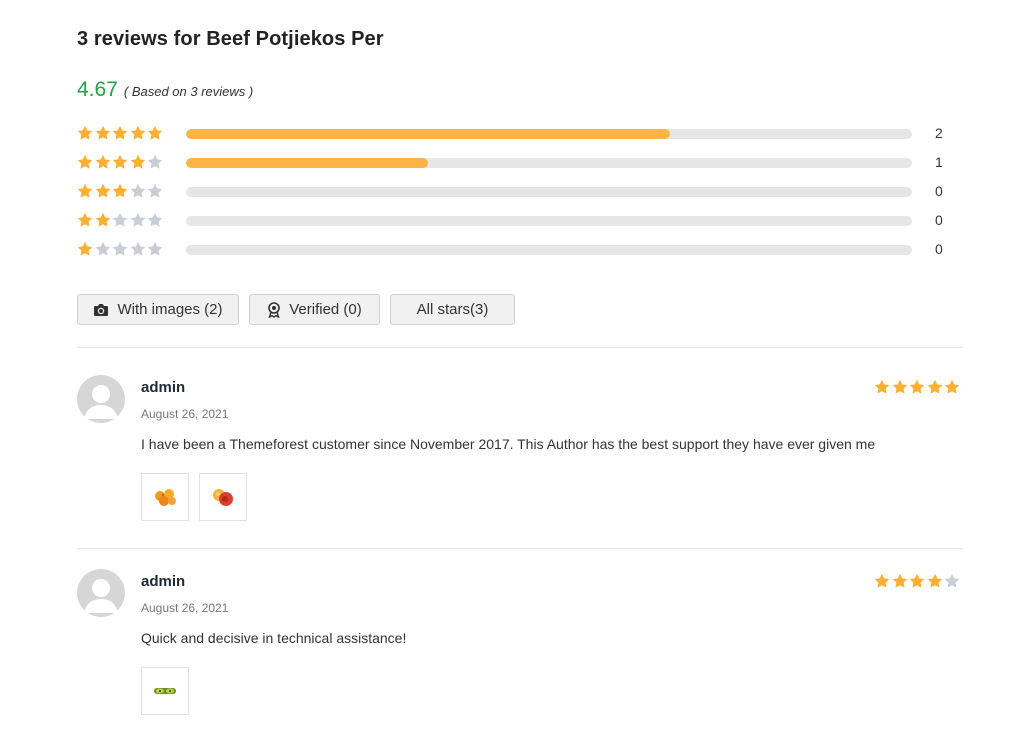 The width and height of the screenshot is (1018, 731). I want to click on peach-fruit-image, so click(223, 497).